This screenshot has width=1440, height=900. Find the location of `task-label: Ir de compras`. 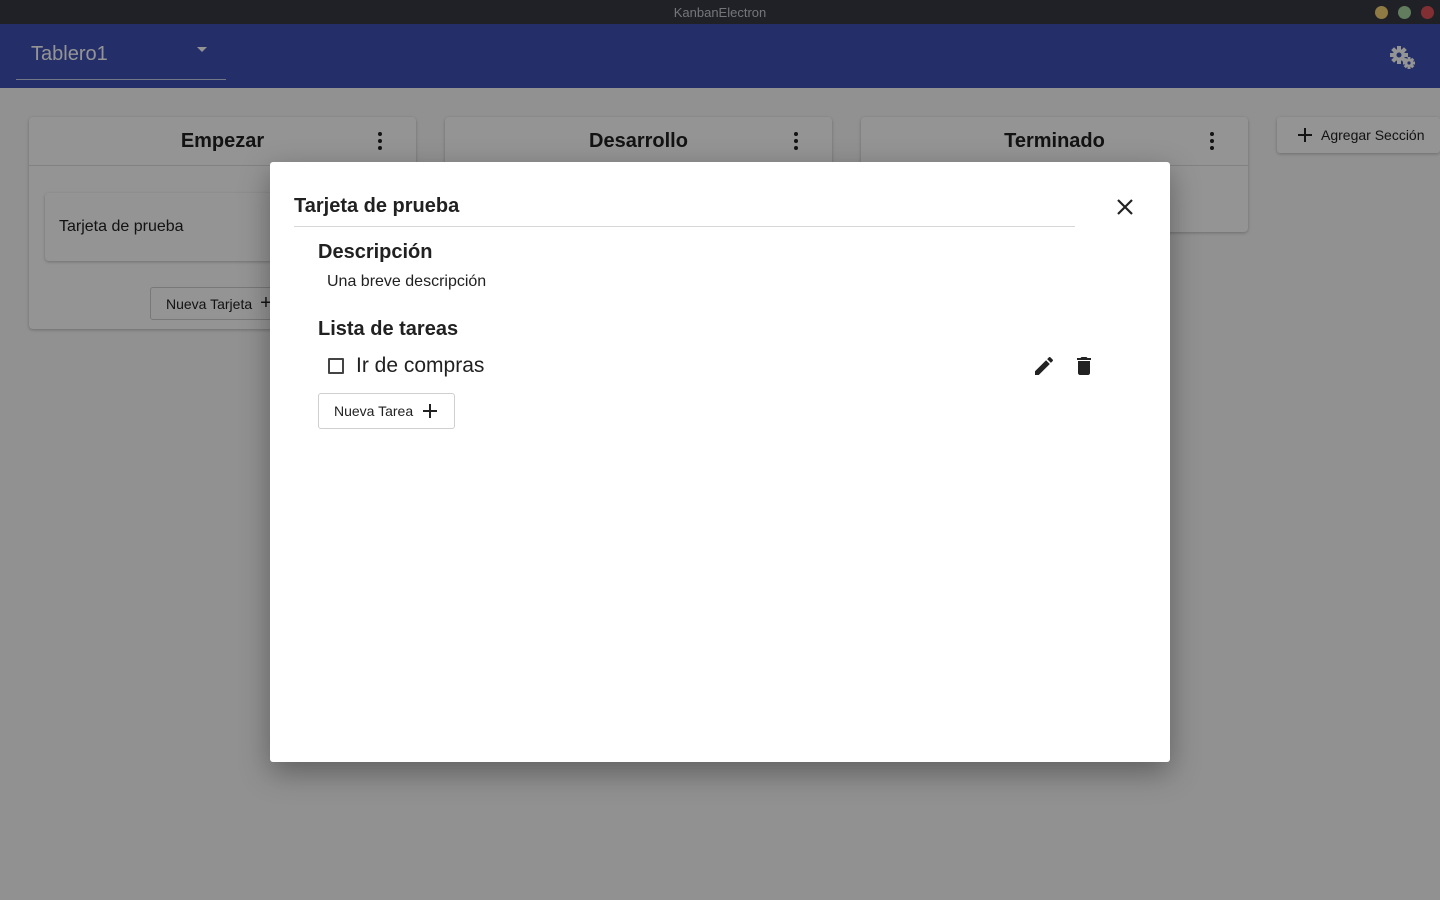

task-label: Ir de compras is located at coordinates (420, 365).